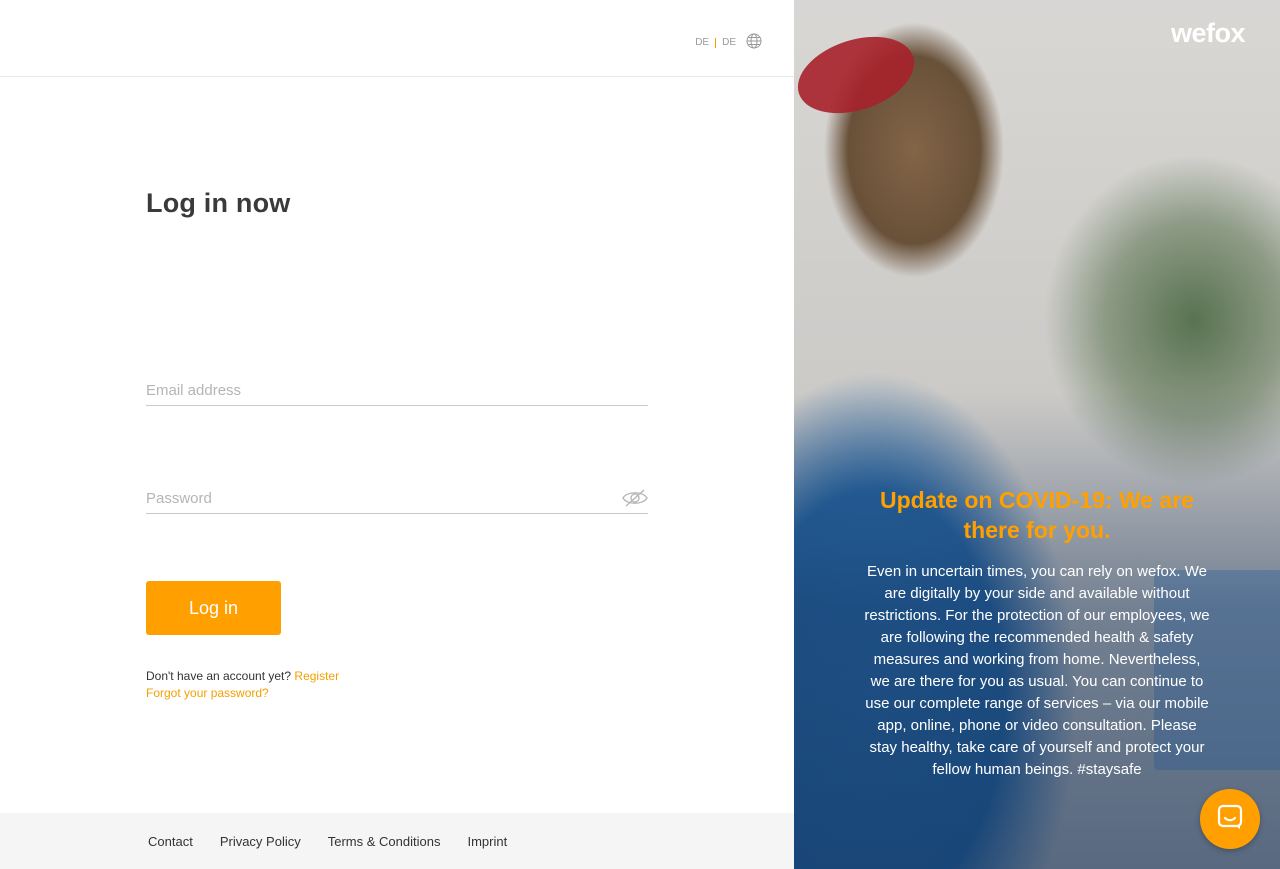 This screenshot has width=1280, height=869. I want to click on chat-bubble-icon, so click(1230, 819).